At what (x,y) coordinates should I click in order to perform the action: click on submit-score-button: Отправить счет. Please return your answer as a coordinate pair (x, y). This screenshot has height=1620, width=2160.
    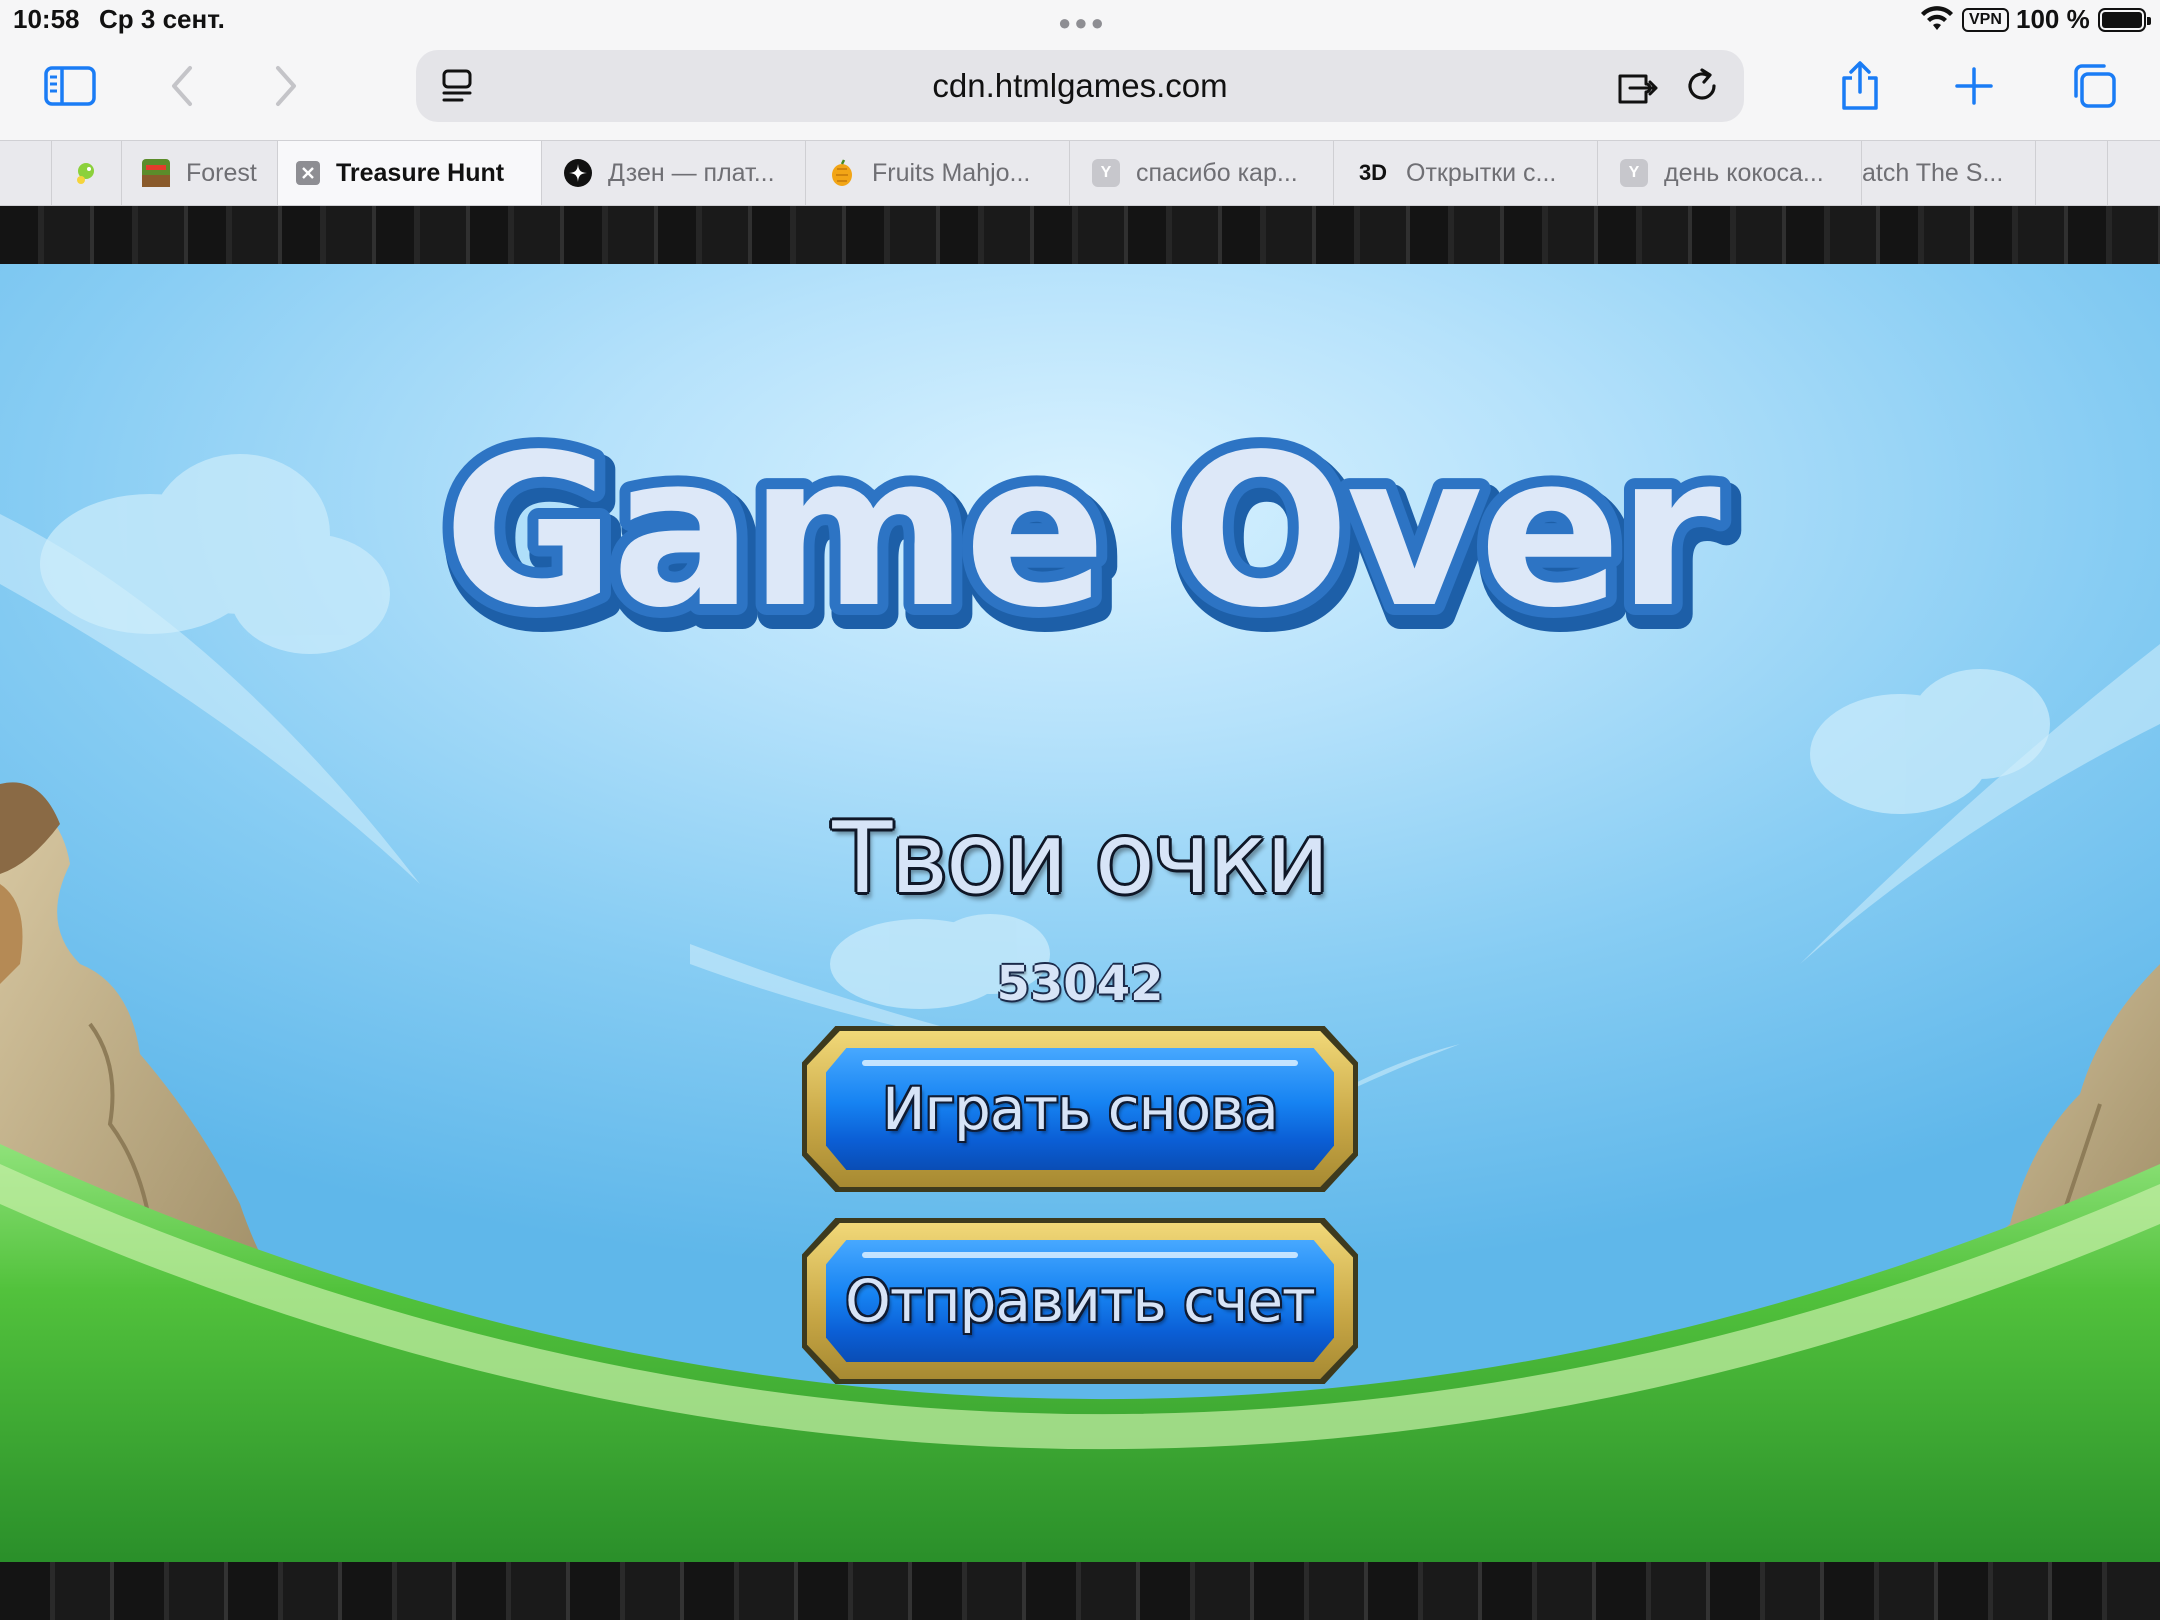
    Looking at the image, I should click on (1080, 1301).